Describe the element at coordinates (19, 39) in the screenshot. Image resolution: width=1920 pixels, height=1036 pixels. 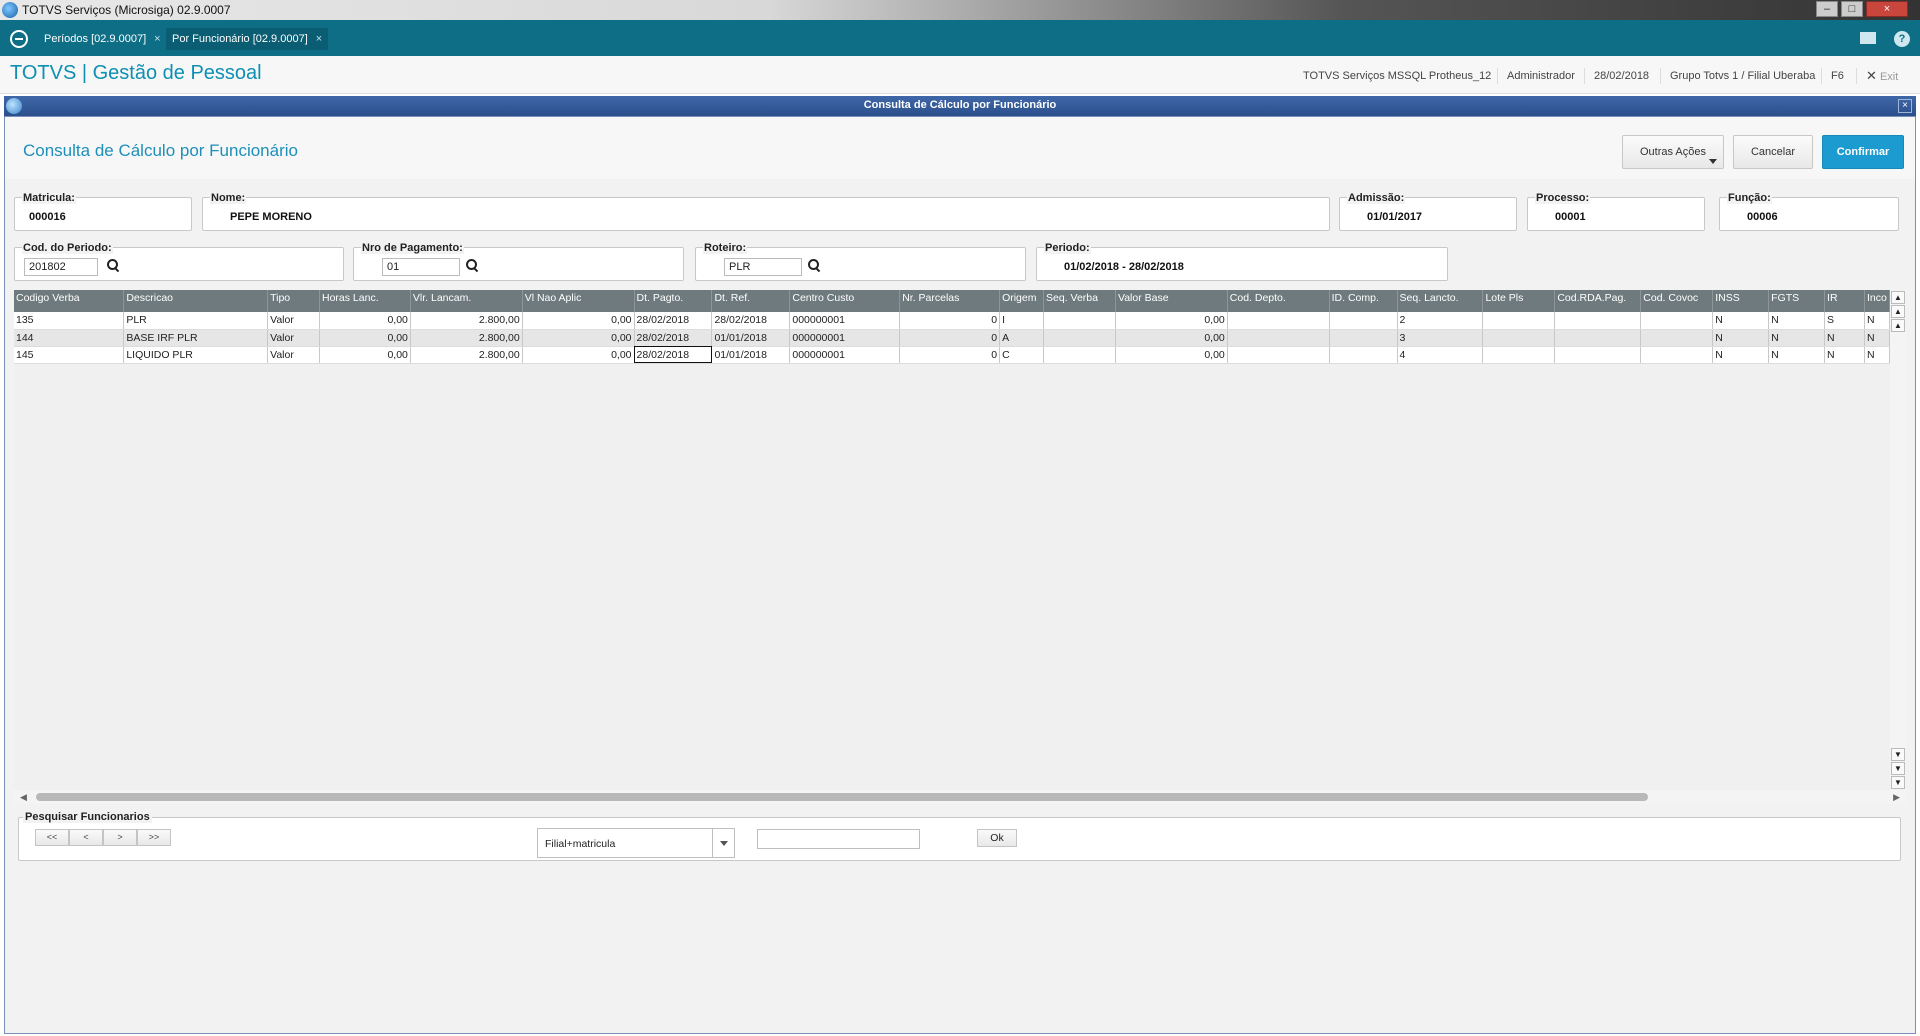
I see `home-icon` at that location.